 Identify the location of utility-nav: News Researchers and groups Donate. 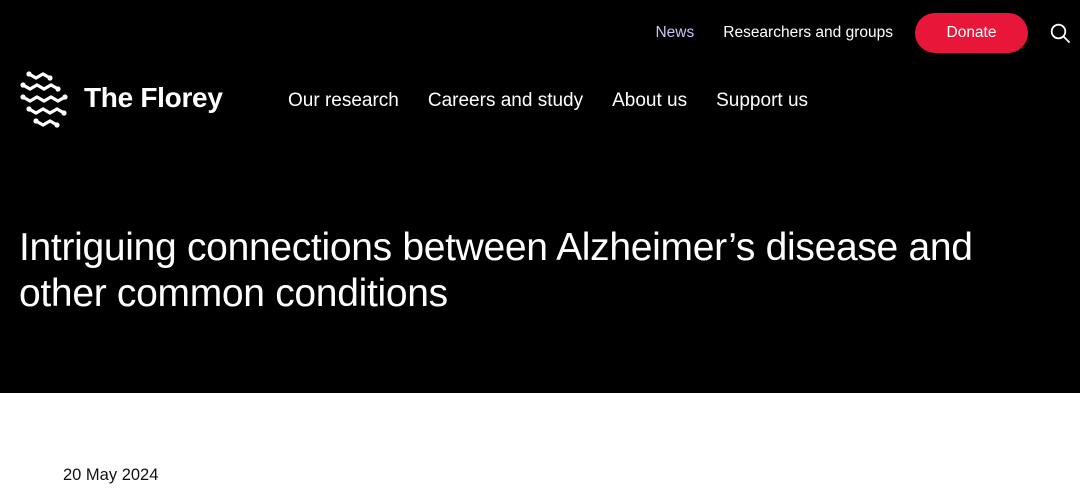
(863, 33).